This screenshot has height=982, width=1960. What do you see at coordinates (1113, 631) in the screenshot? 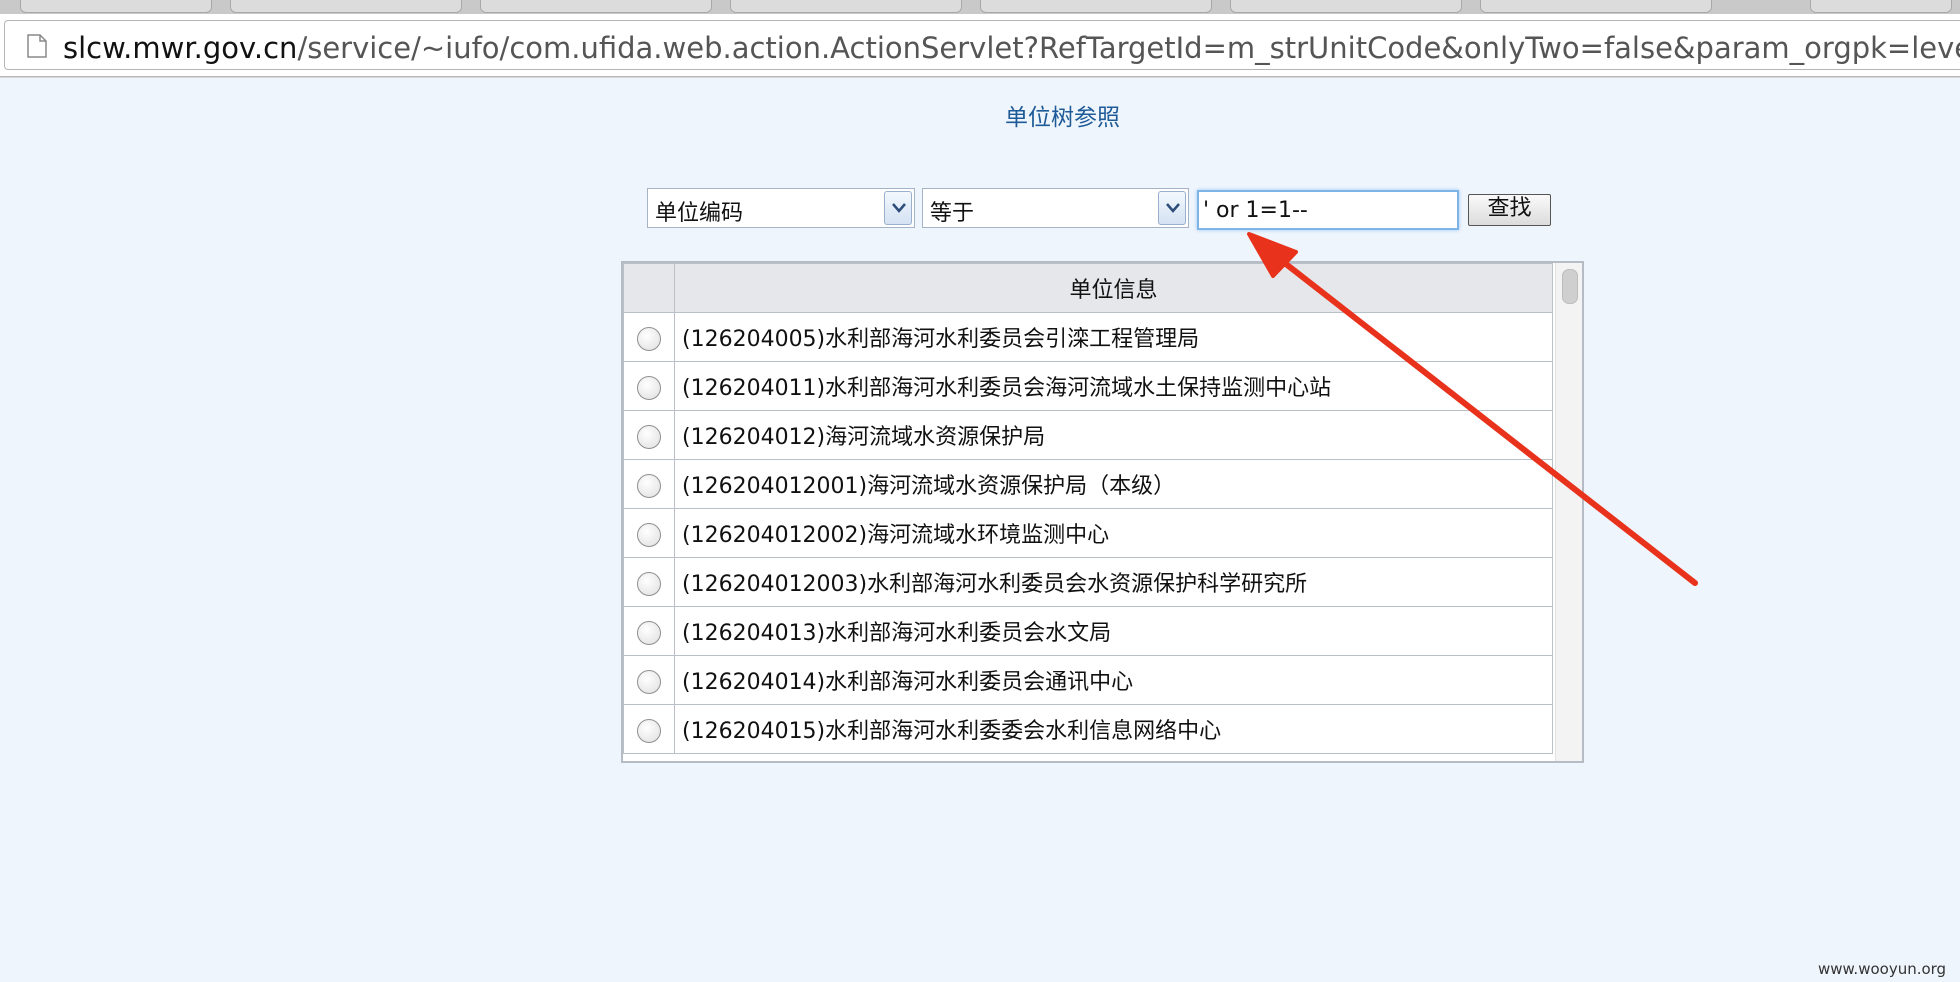
I see `unit-cell: (126204013)水利部海河水利委员会水文局` at bounding box center [1113, 631].